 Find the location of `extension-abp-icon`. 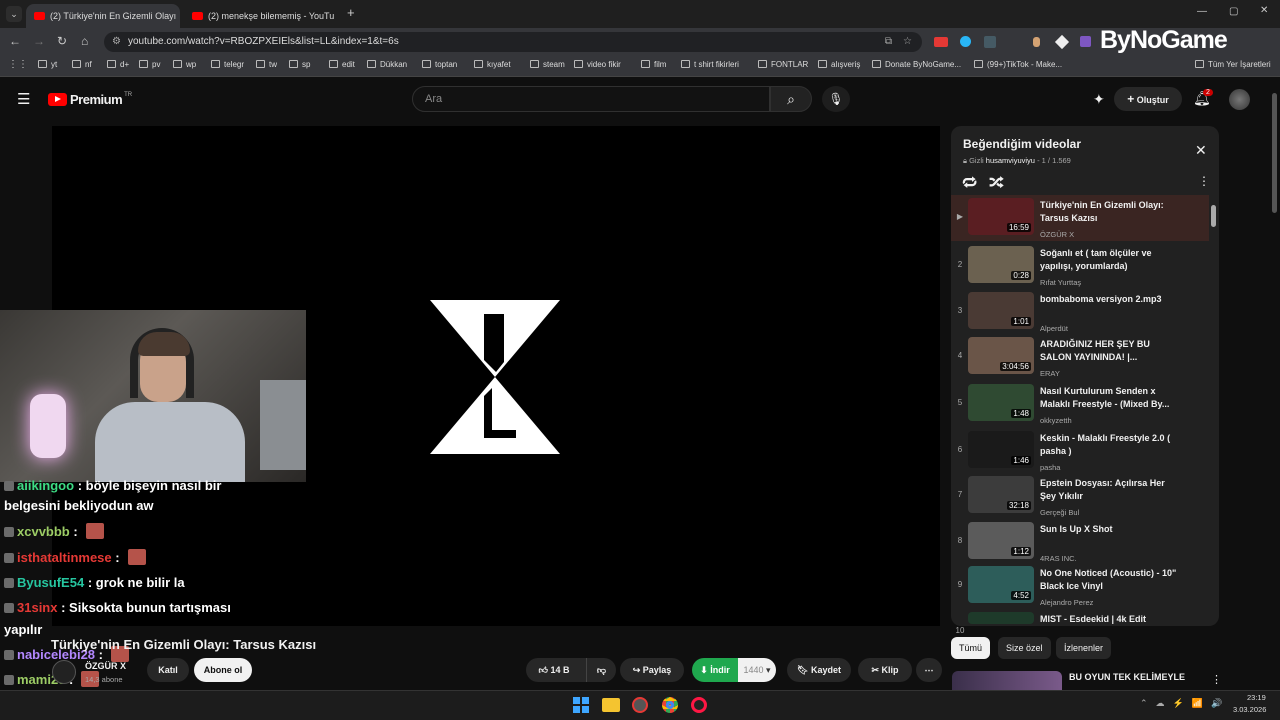

extension-abp-icon is located at coordinates (941, 42).